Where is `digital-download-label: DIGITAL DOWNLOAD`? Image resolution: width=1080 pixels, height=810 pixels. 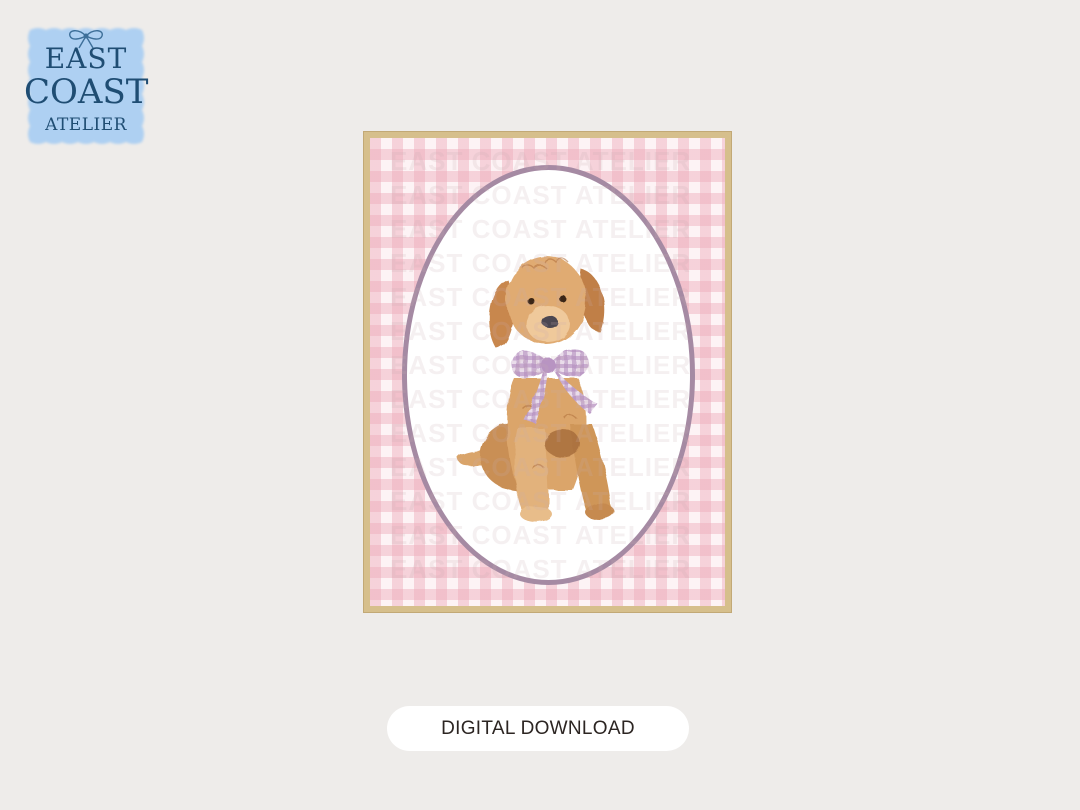 digital-download-label: DIGITAL DOWNLOAD is located at coordinates (538, 728).